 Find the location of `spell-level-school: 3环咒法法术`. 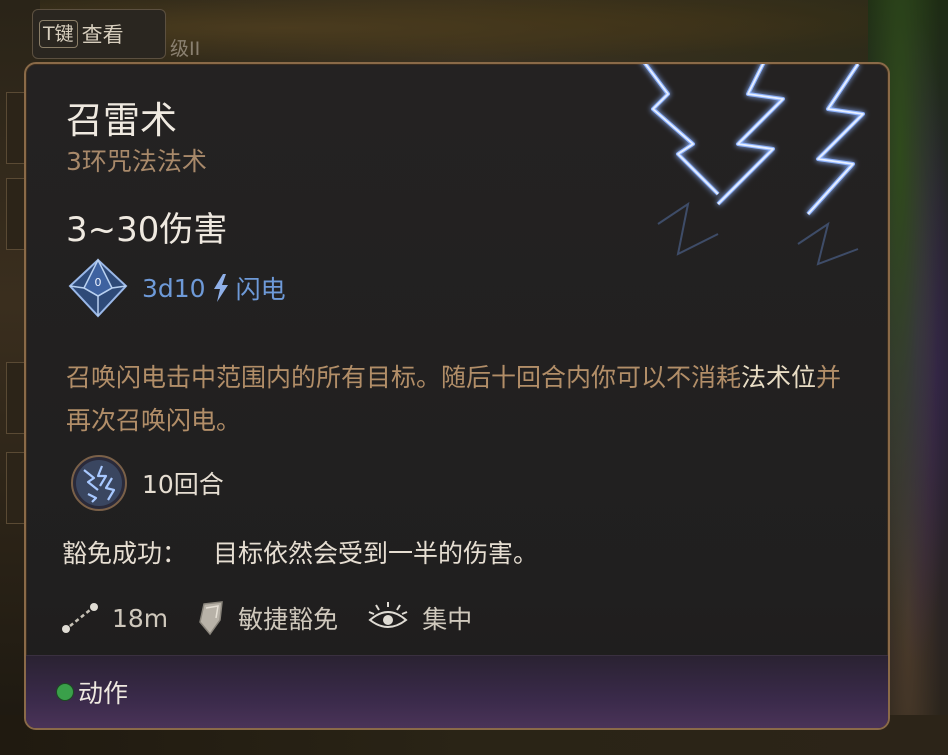

spell-level-school: 3环咒法法术 is located at coordinates (136, 161).